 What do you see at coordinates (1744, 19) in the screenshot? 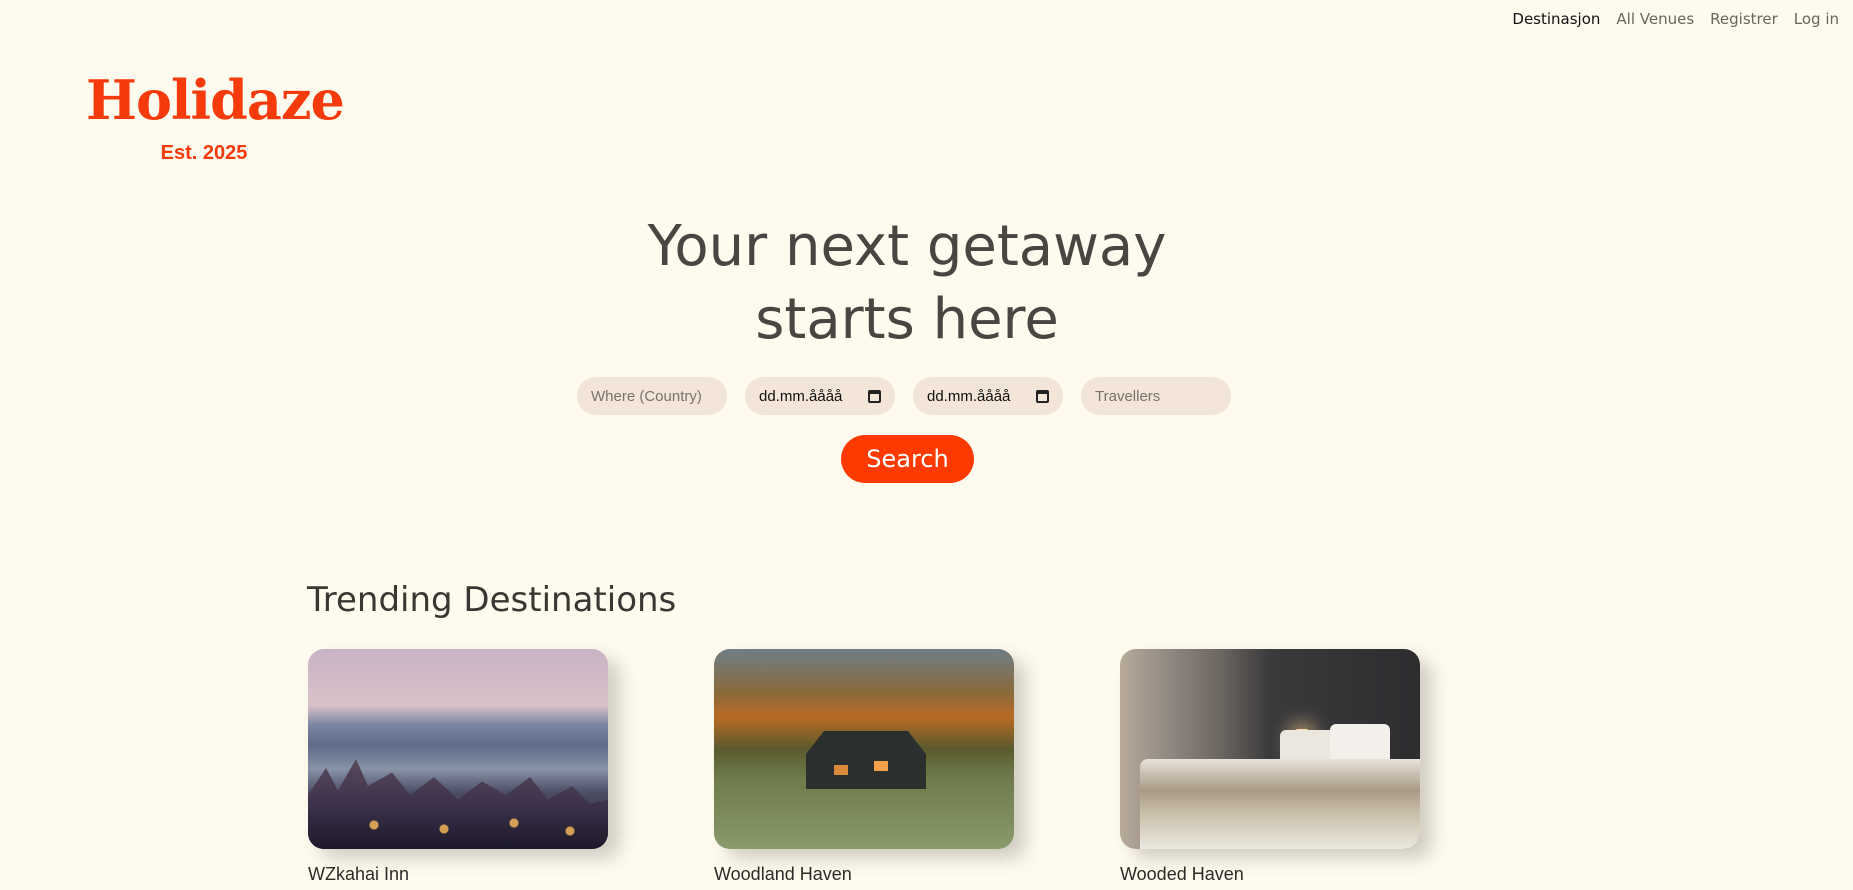
I see `nav-link-registrer: Registrer` at bounding box center [1744, 19].